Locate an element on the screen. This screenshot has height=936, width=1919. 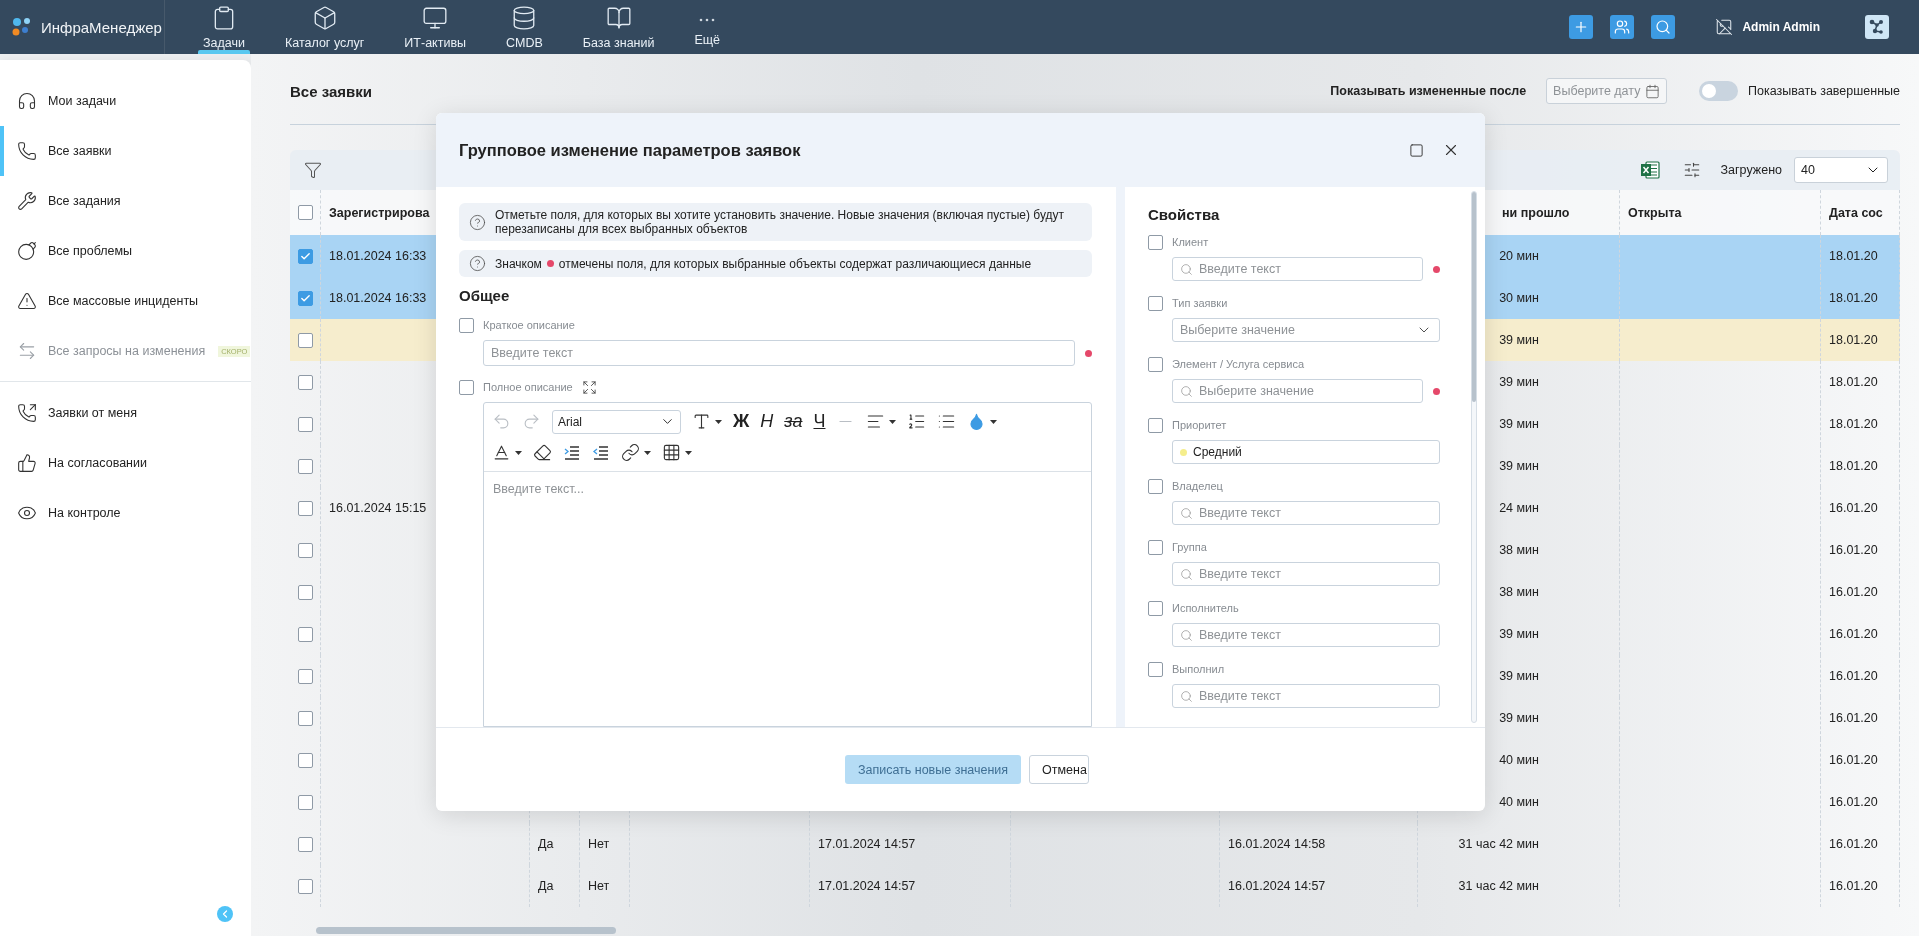
dialog-title: Групповое изменение параметров заявок is located at coordinates (630, 150).